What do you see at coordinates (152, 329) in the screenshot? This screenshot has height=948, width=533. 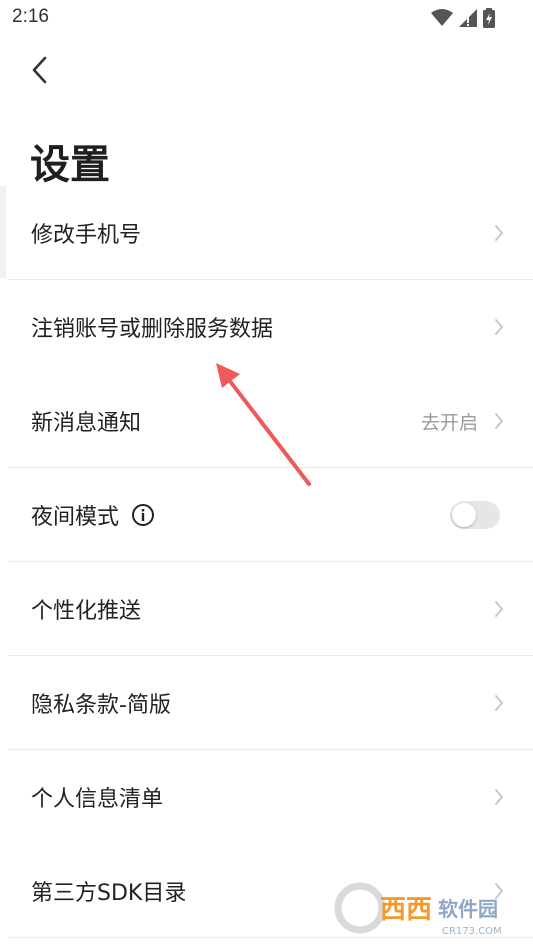 I see `setting-label: 注销账号或删除服务数据` at bounding box center [152, 329].